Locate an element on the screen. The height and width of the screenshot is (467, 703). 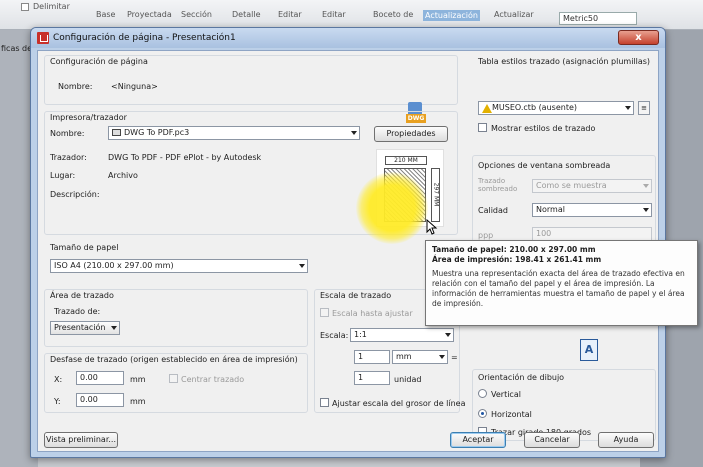
show-plot-styles-checkbox is located at coordinates (482, 127).